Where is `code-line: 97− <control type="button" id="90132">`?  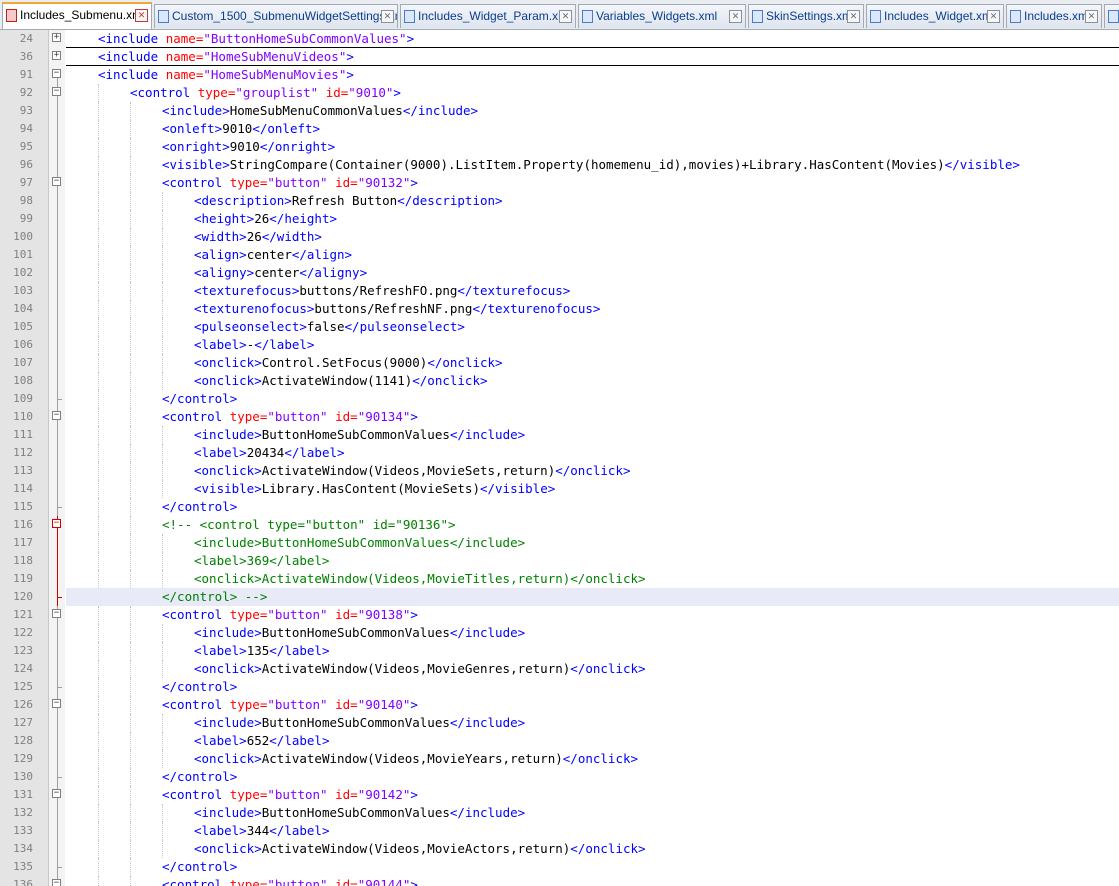
code-line: 97− <control type="button" id="90132"> is located at coordinates (559, 183).